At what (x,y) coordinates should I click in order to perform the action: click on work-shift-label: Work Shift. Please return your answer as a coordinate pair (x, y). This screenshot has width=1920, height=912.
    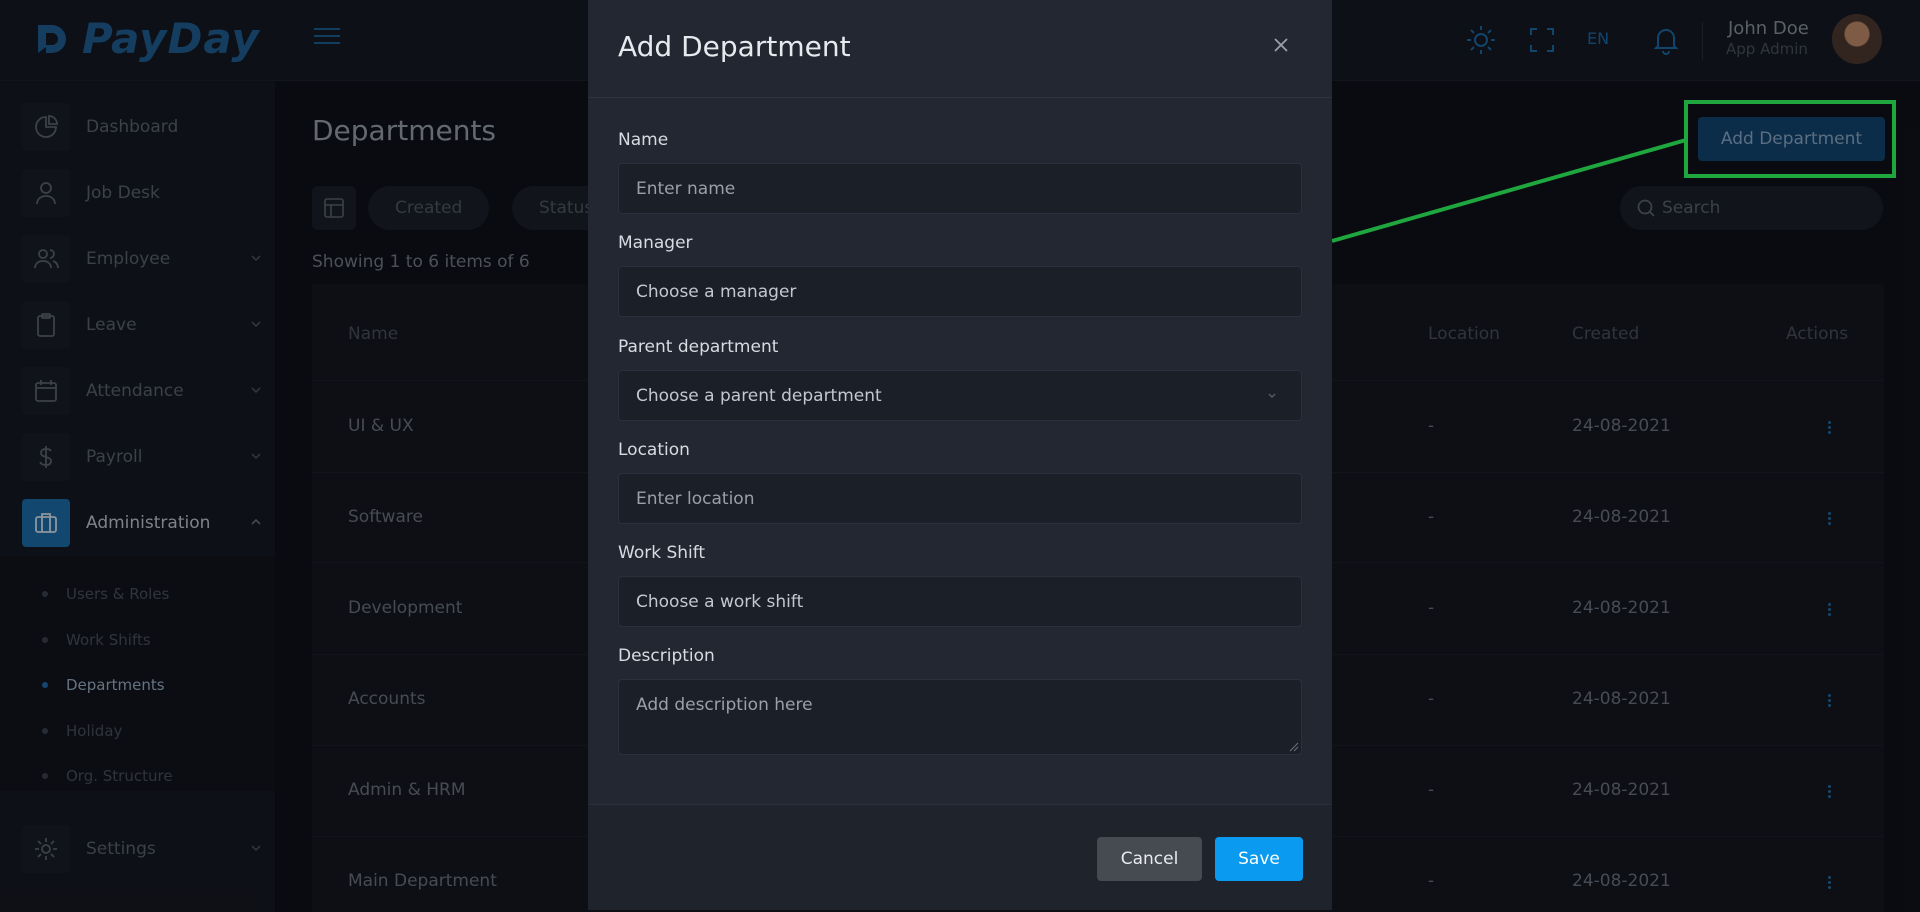
    Looking at the image, I should click on (662, 553).